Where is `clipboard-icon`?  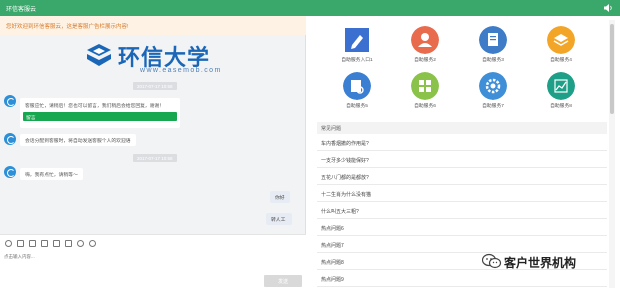 clipboard-icon is located at coordinates (44, 243).